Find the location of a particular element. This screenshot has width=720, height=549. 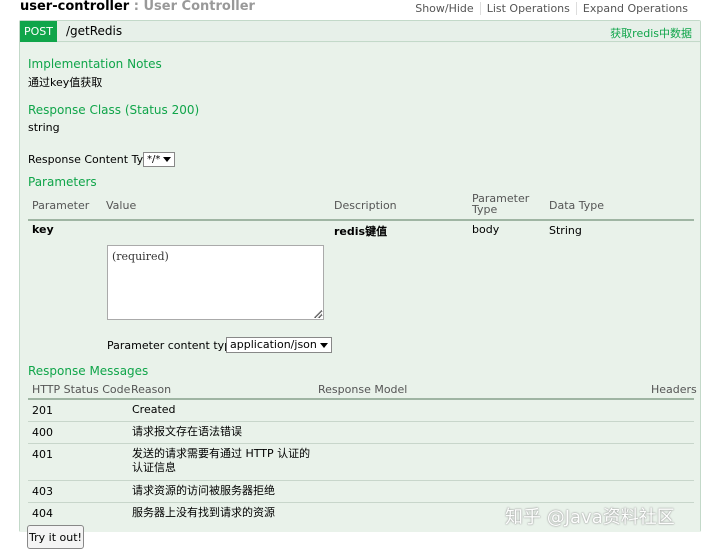

status-reason-line1: 发送的请求需要有通过 HTTP 认证的 is located at coordinates (221, 453).